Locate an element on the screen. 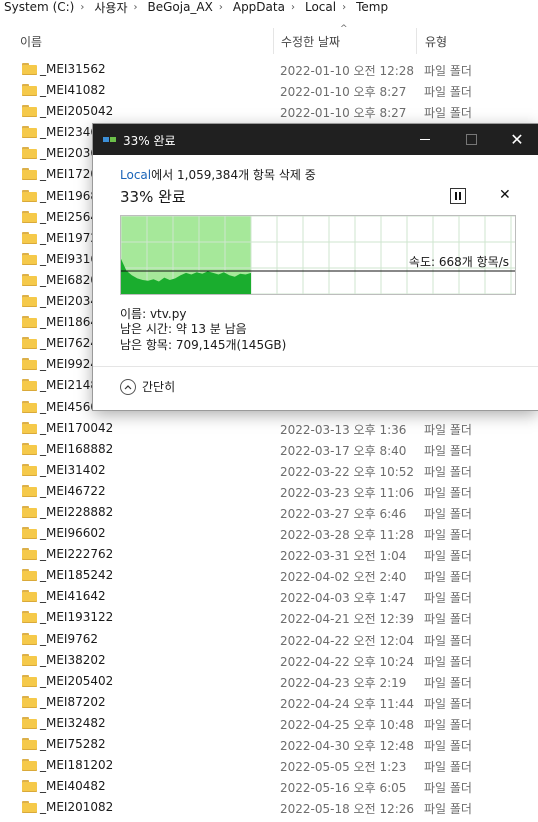 The image size is (538, 822). file-date: 2022-04-25 오후 10:48 is located at coordinates (347, 724).